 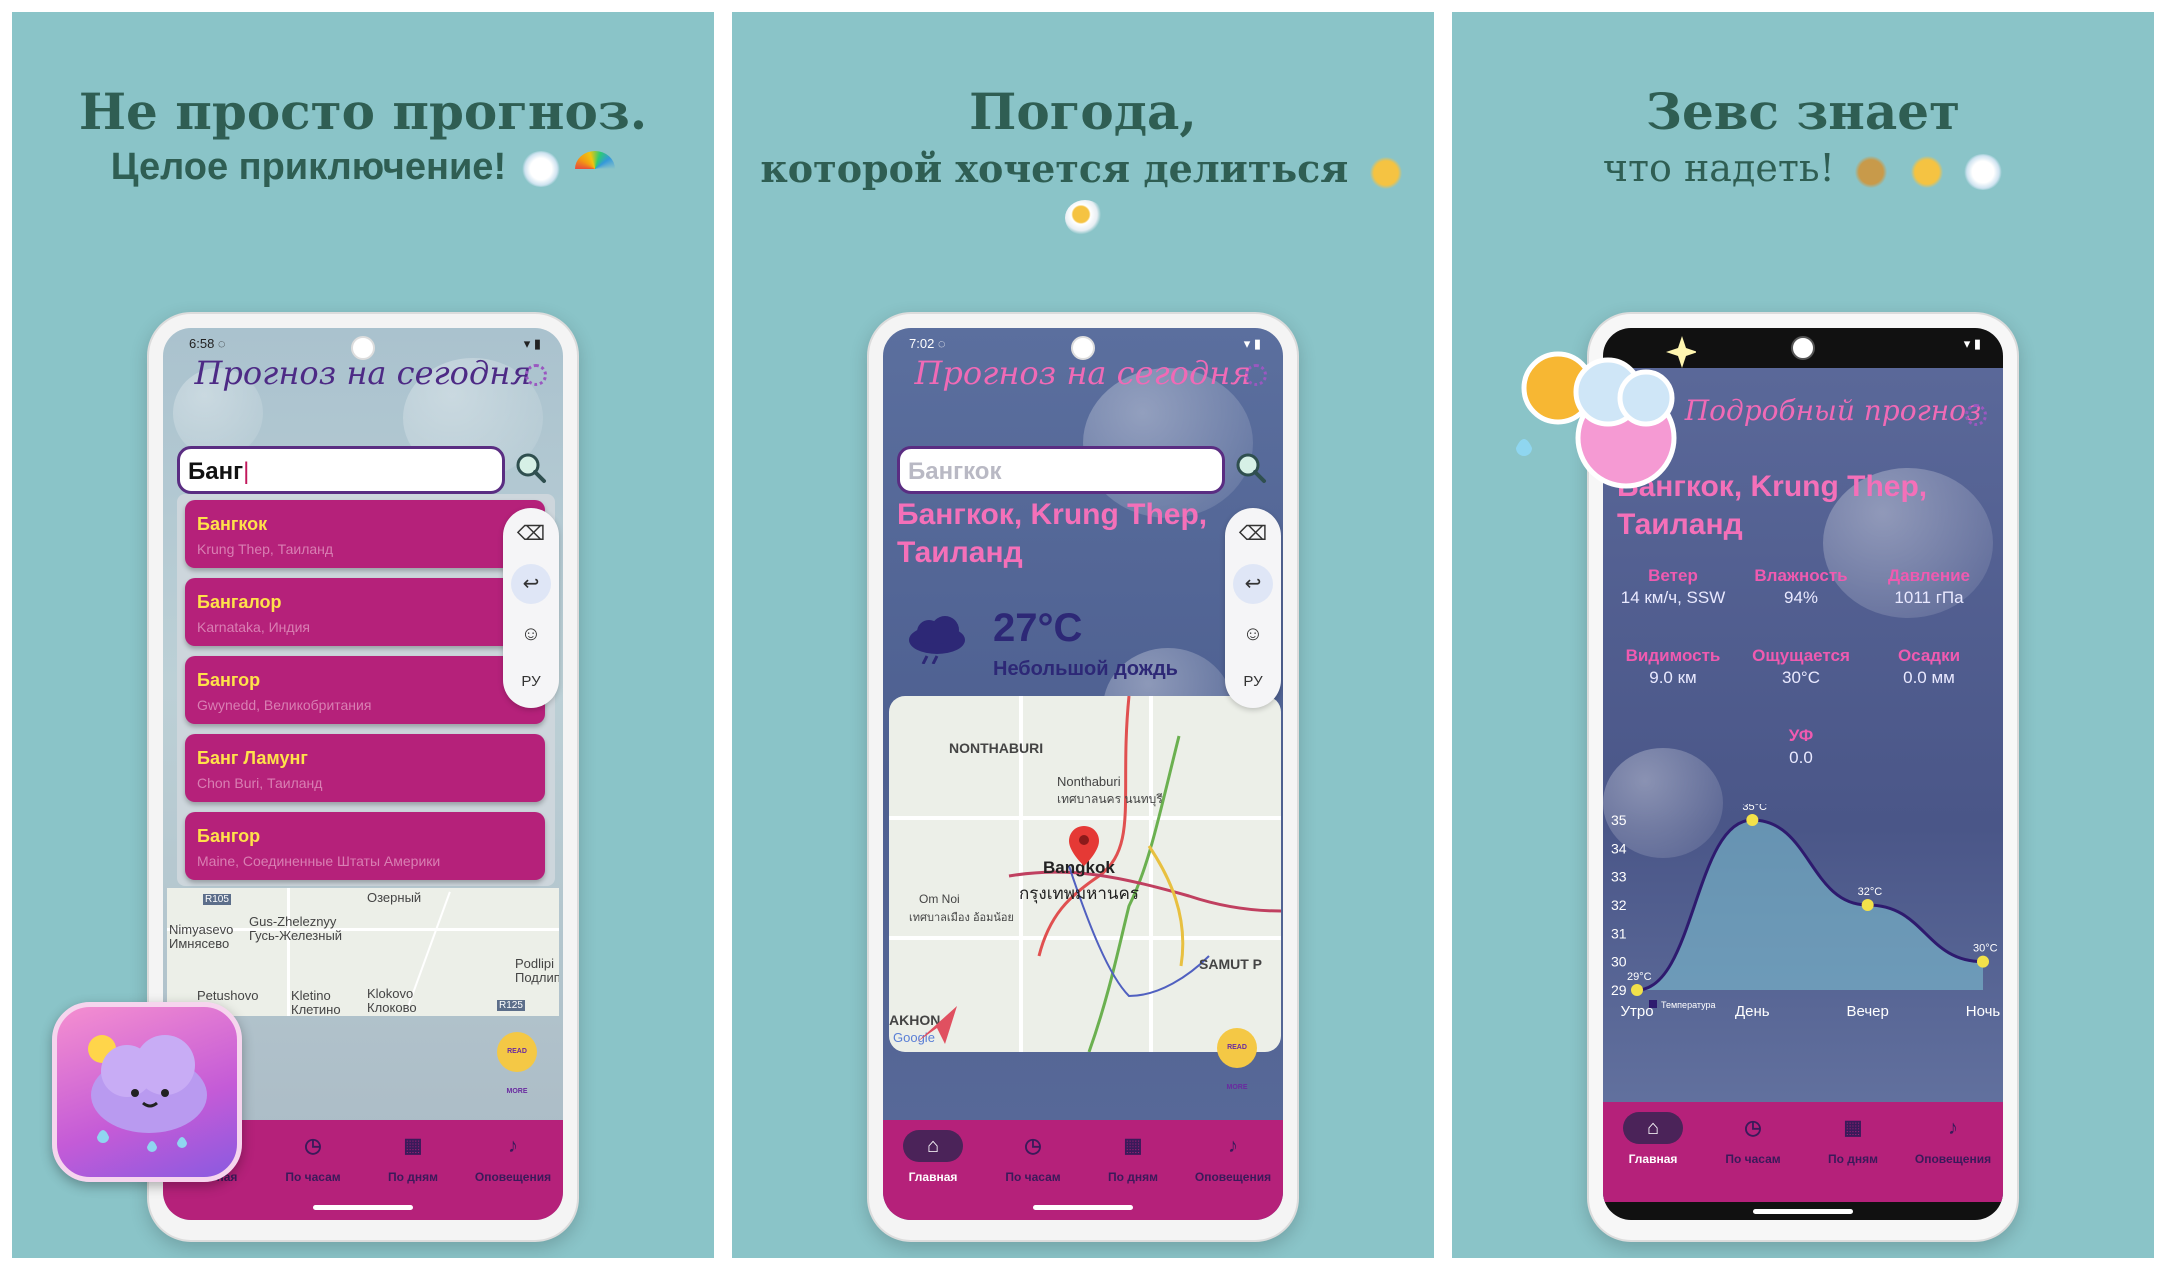 What do you see at coordinates (1110, 799) in the screenshot?
I see `map-label: เทศบาลนคร นนทบุรี` at bounding box center [1110, 799].